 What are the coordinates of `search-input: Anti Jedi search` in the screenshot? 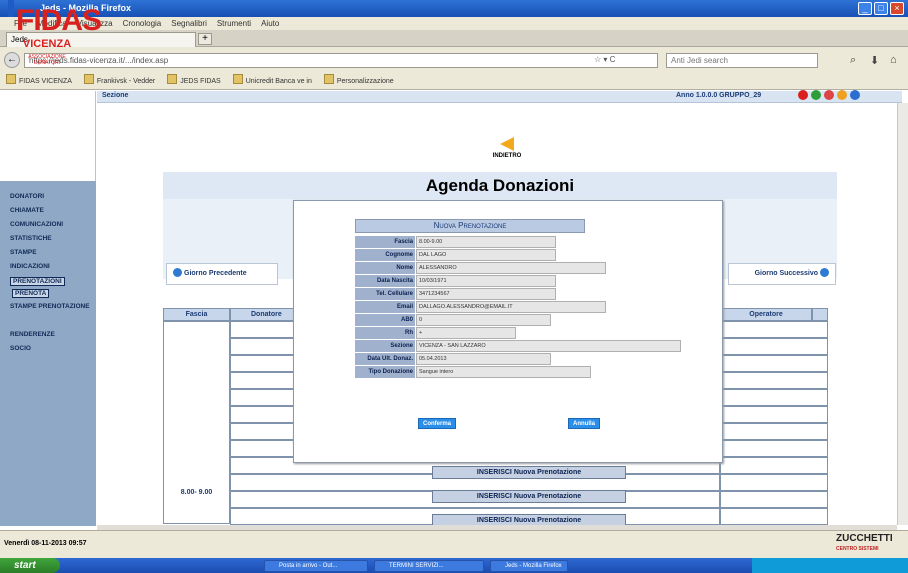 It's located at (742, 60).